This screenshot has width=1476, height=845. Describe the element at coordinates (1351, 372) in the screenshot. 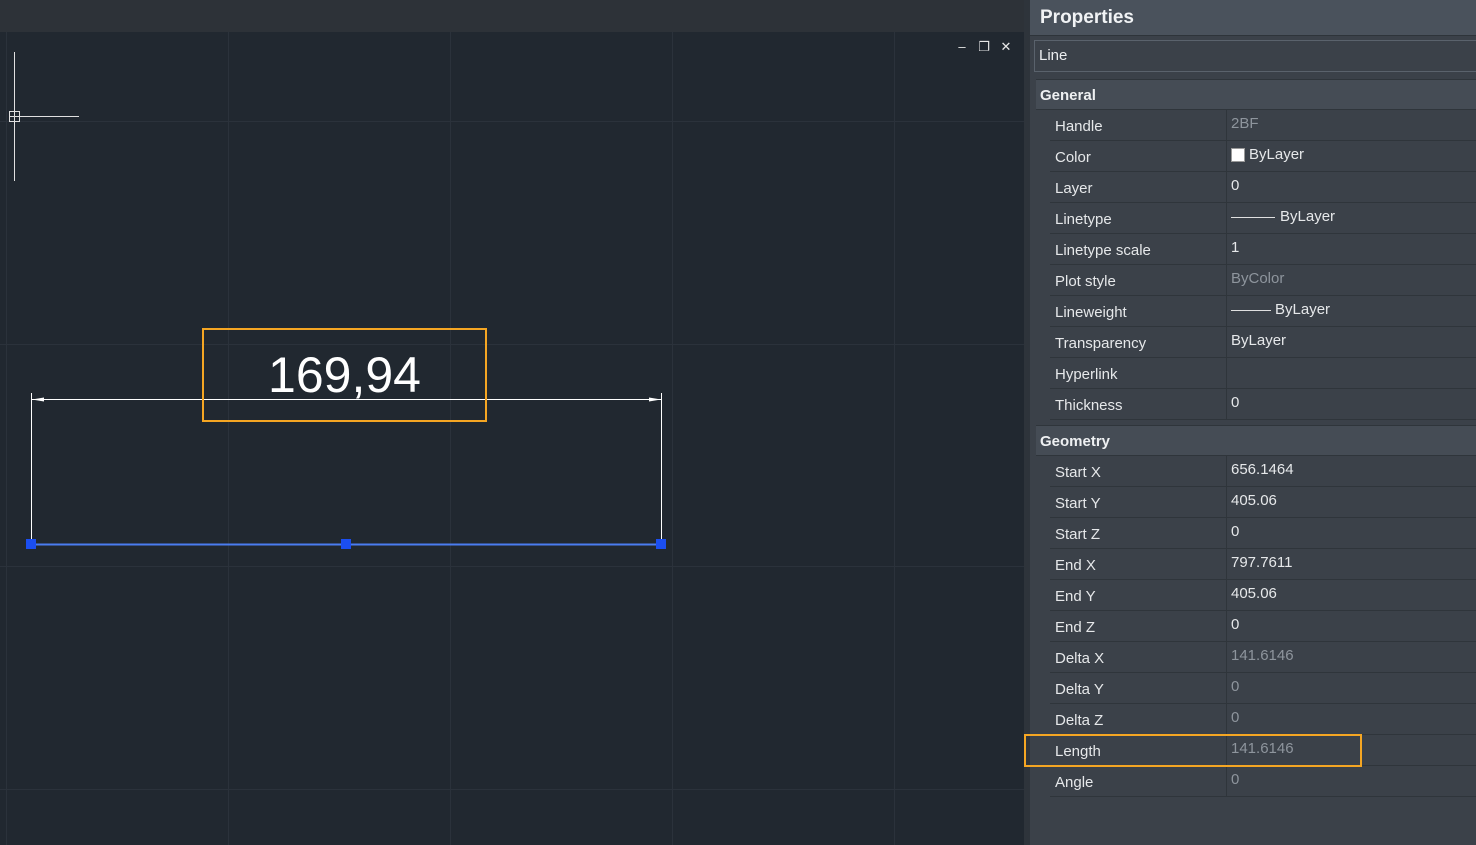

I see `property-value` at that location.